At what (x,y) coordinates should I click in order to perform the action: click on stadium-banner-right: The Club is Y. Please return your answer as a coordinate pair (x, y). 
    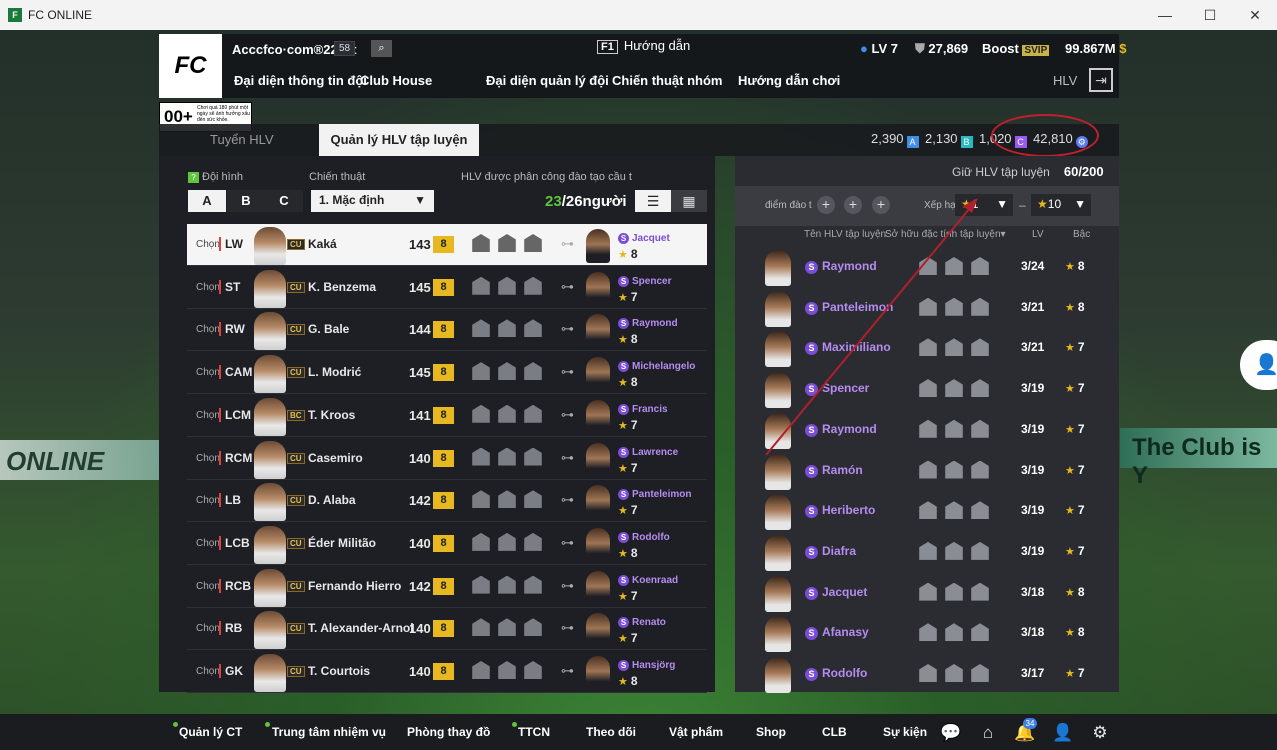
    Looking at the image, I should click on (1198, 458).